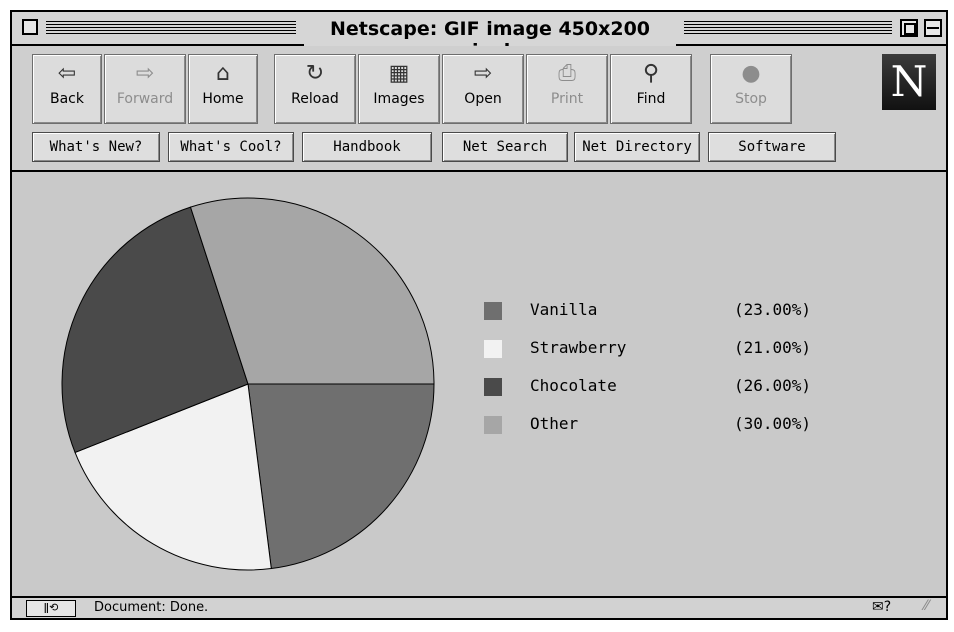 The image size is (954, 632). What do you see at coordinates (483, 99) in the screenshot?
I see `open-label: Open` at bounding box center [483, 99].